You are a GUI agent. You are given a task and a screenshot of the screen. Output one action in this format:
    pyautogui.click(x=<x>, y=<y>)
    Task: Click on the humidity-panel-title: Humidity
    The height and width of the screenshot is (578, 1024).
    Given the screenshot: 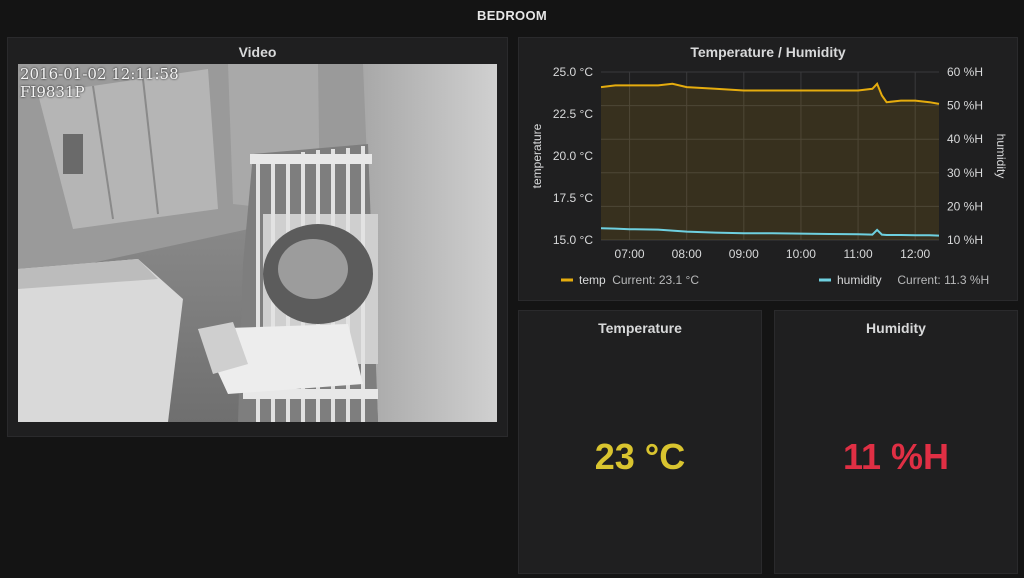 What is the action you would take?
    pyautogui.click(x=896, y=327)
    